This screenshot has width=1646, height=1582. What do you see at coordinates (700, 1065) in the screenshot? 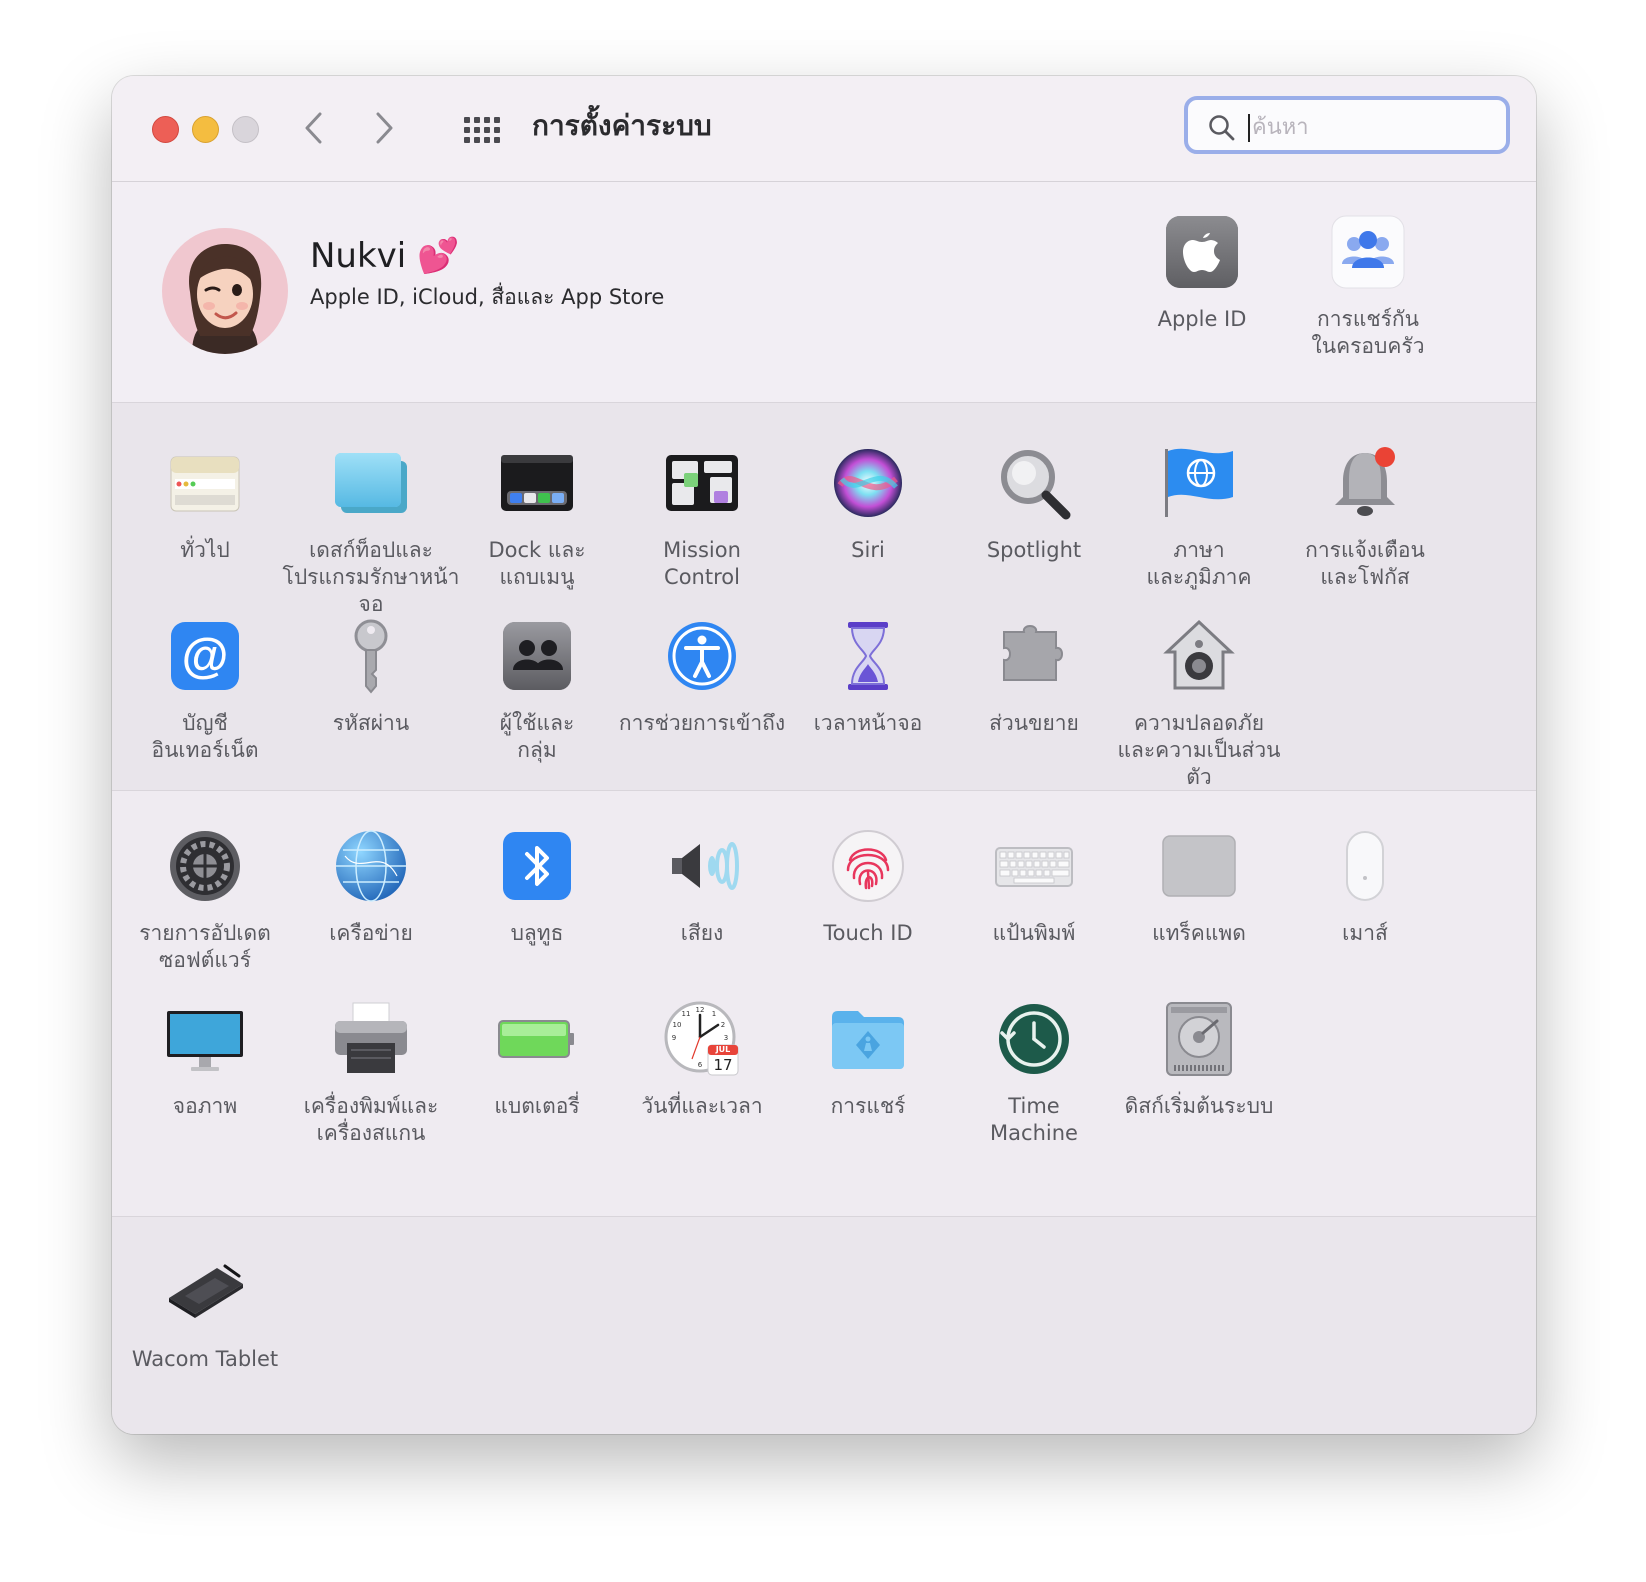
I see `svg-text: 6` at bounding box center [700, 1065].